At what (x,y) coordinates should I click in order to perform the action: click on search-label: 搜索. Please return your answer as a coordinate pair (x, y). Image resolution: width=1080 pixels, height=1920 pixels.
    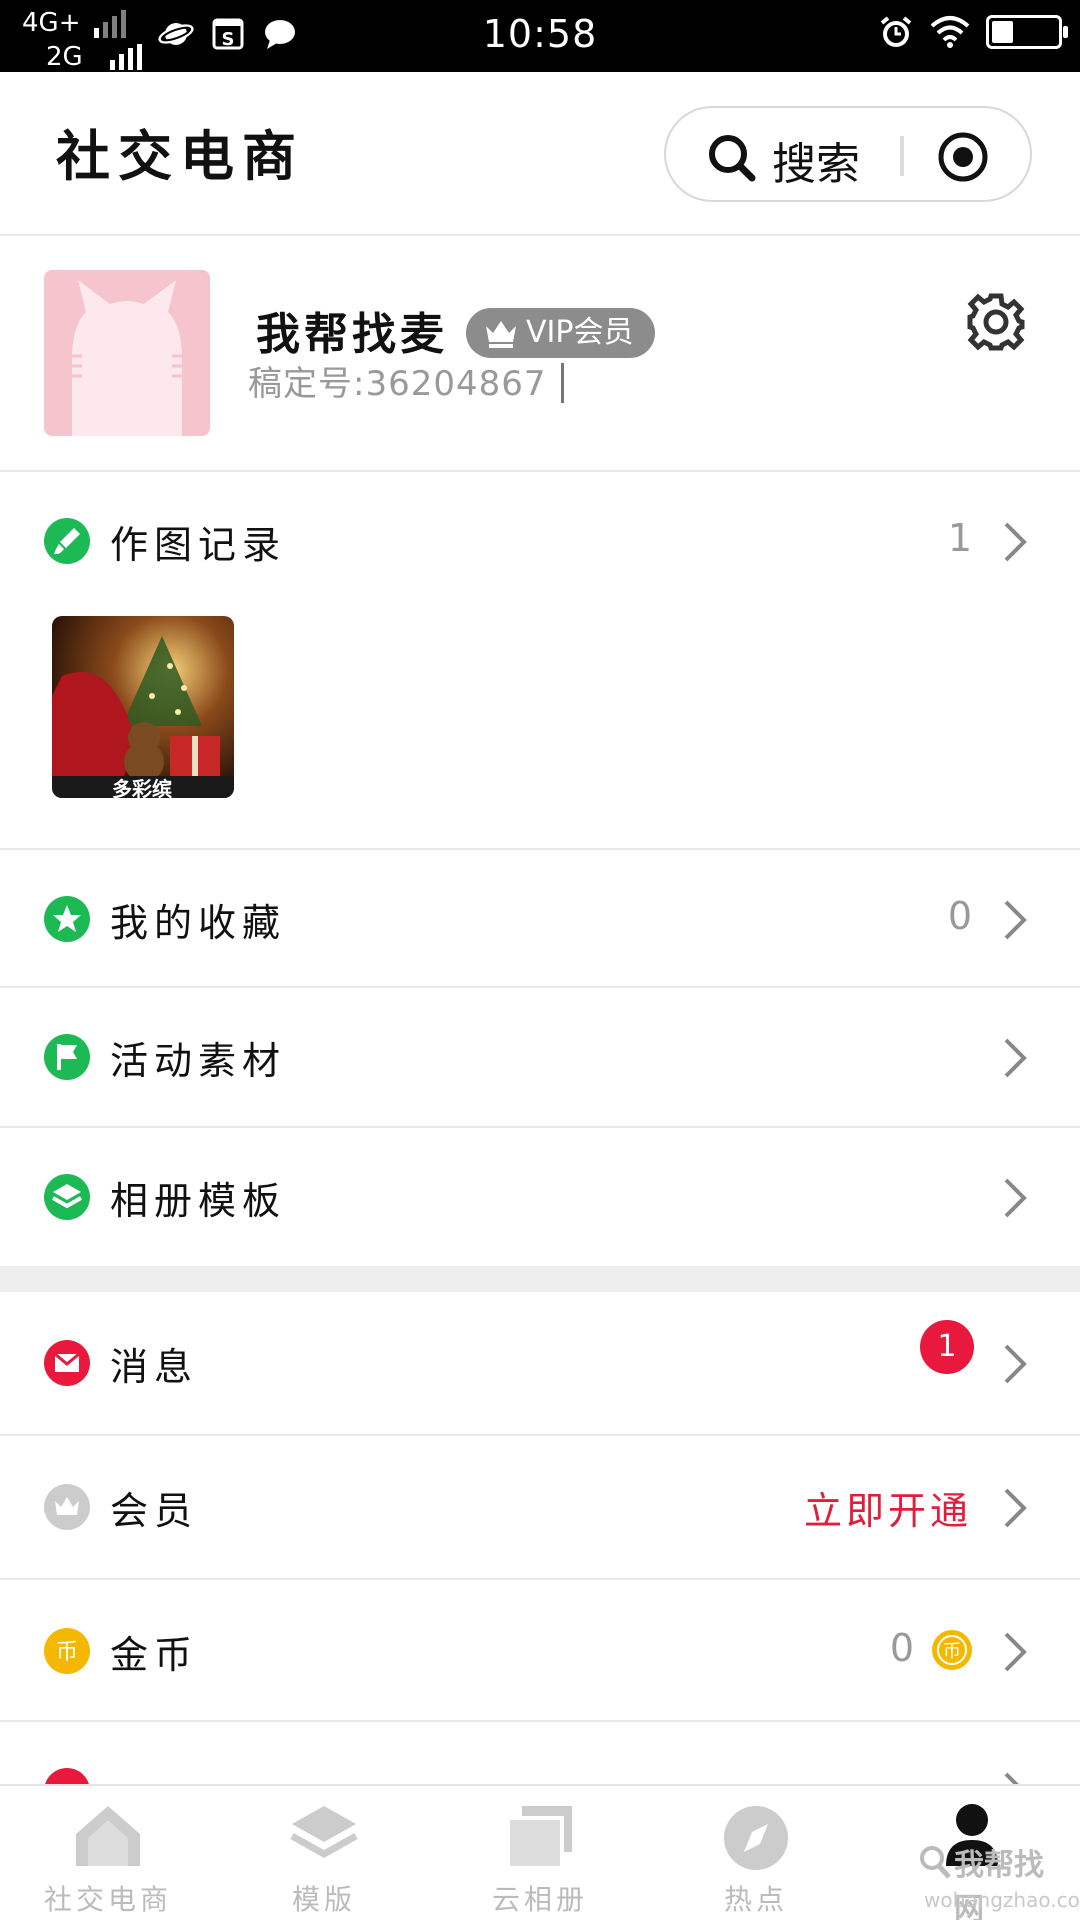
    Looking at the image, I should click on (816, 164).